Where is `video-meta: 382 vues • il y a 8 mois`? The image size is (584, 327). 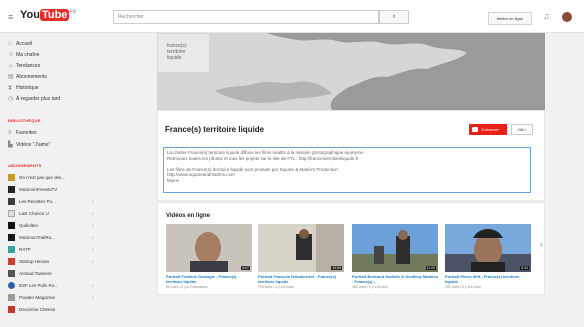
video-meta: 382 vues • il y a 8 mois is located at coordinates (370, 287).